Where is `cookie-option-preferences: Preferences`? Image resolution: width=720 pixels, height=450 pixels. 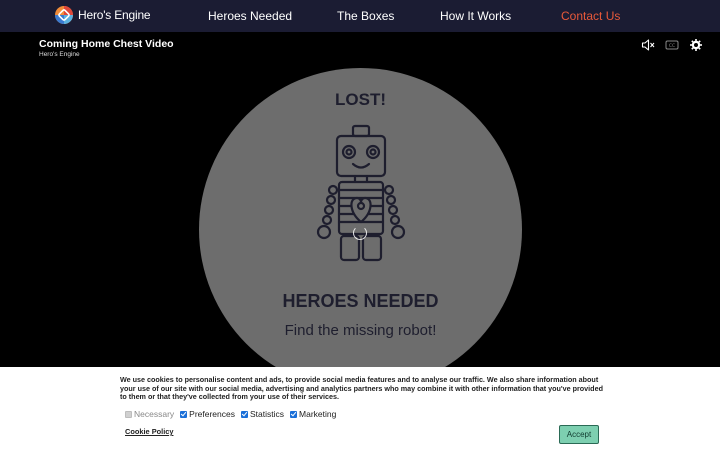 cookie-option-preferences: Preferences is located at coordinates (207, 414).